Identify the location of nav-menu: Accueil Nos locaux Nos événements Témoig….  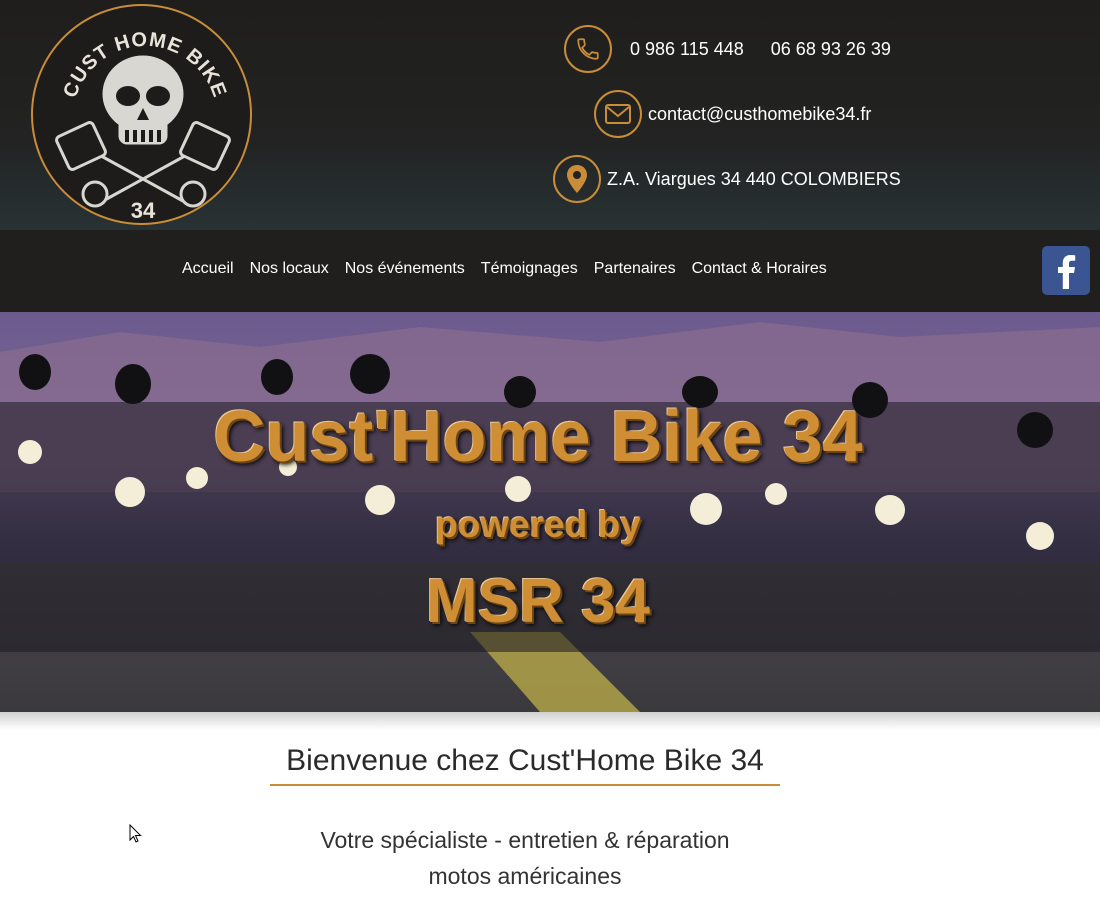
(504, 269).